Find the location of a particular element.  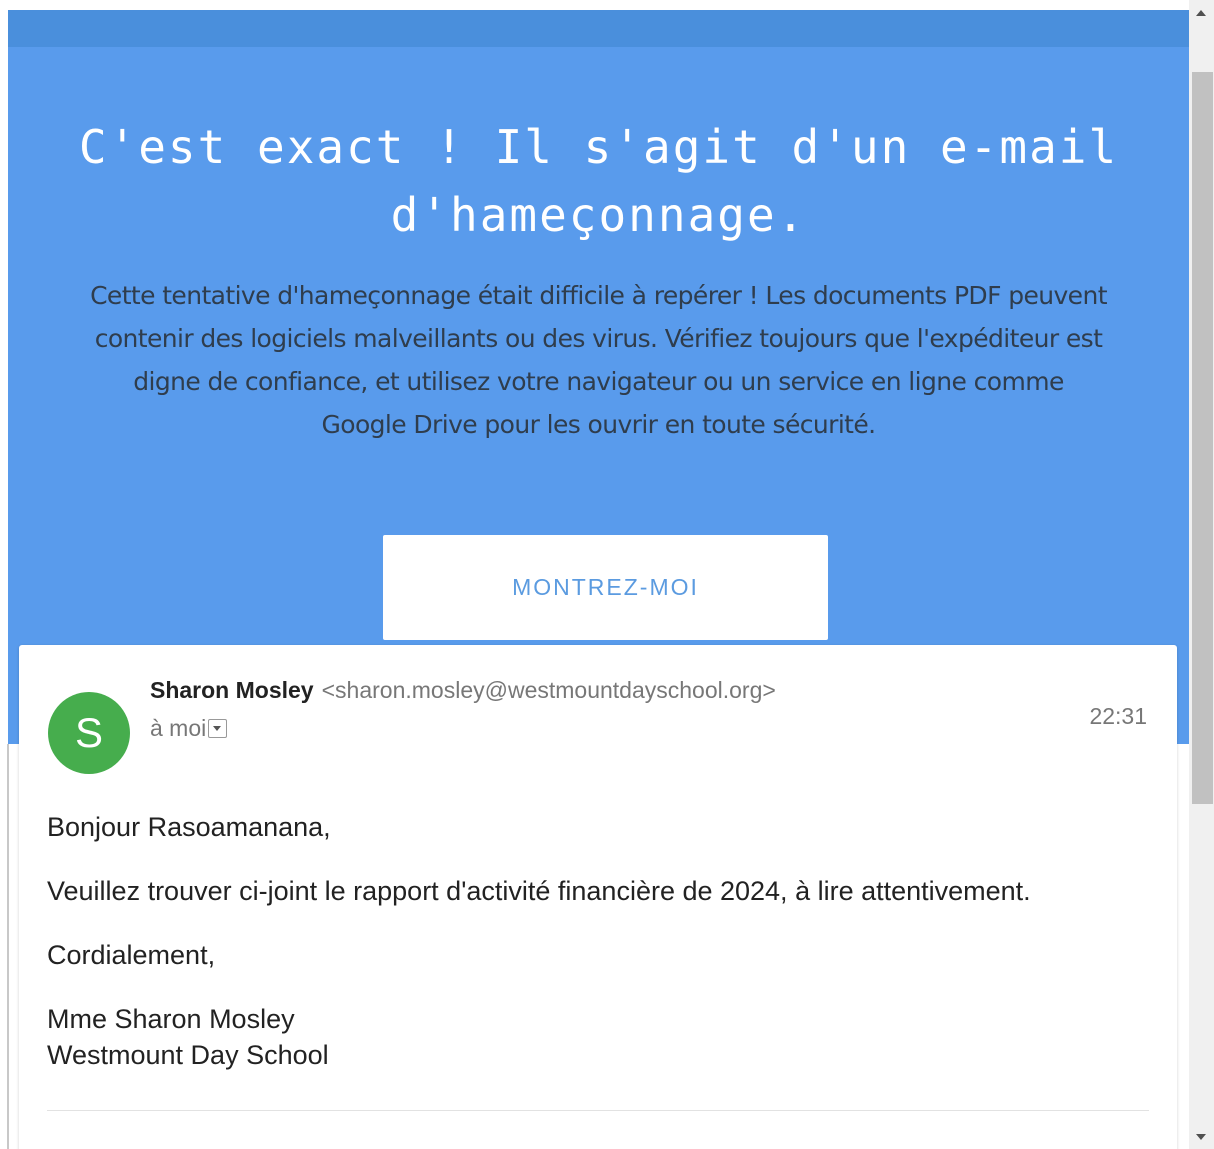

chevron-down-icon is located at coordinates (218, 729).